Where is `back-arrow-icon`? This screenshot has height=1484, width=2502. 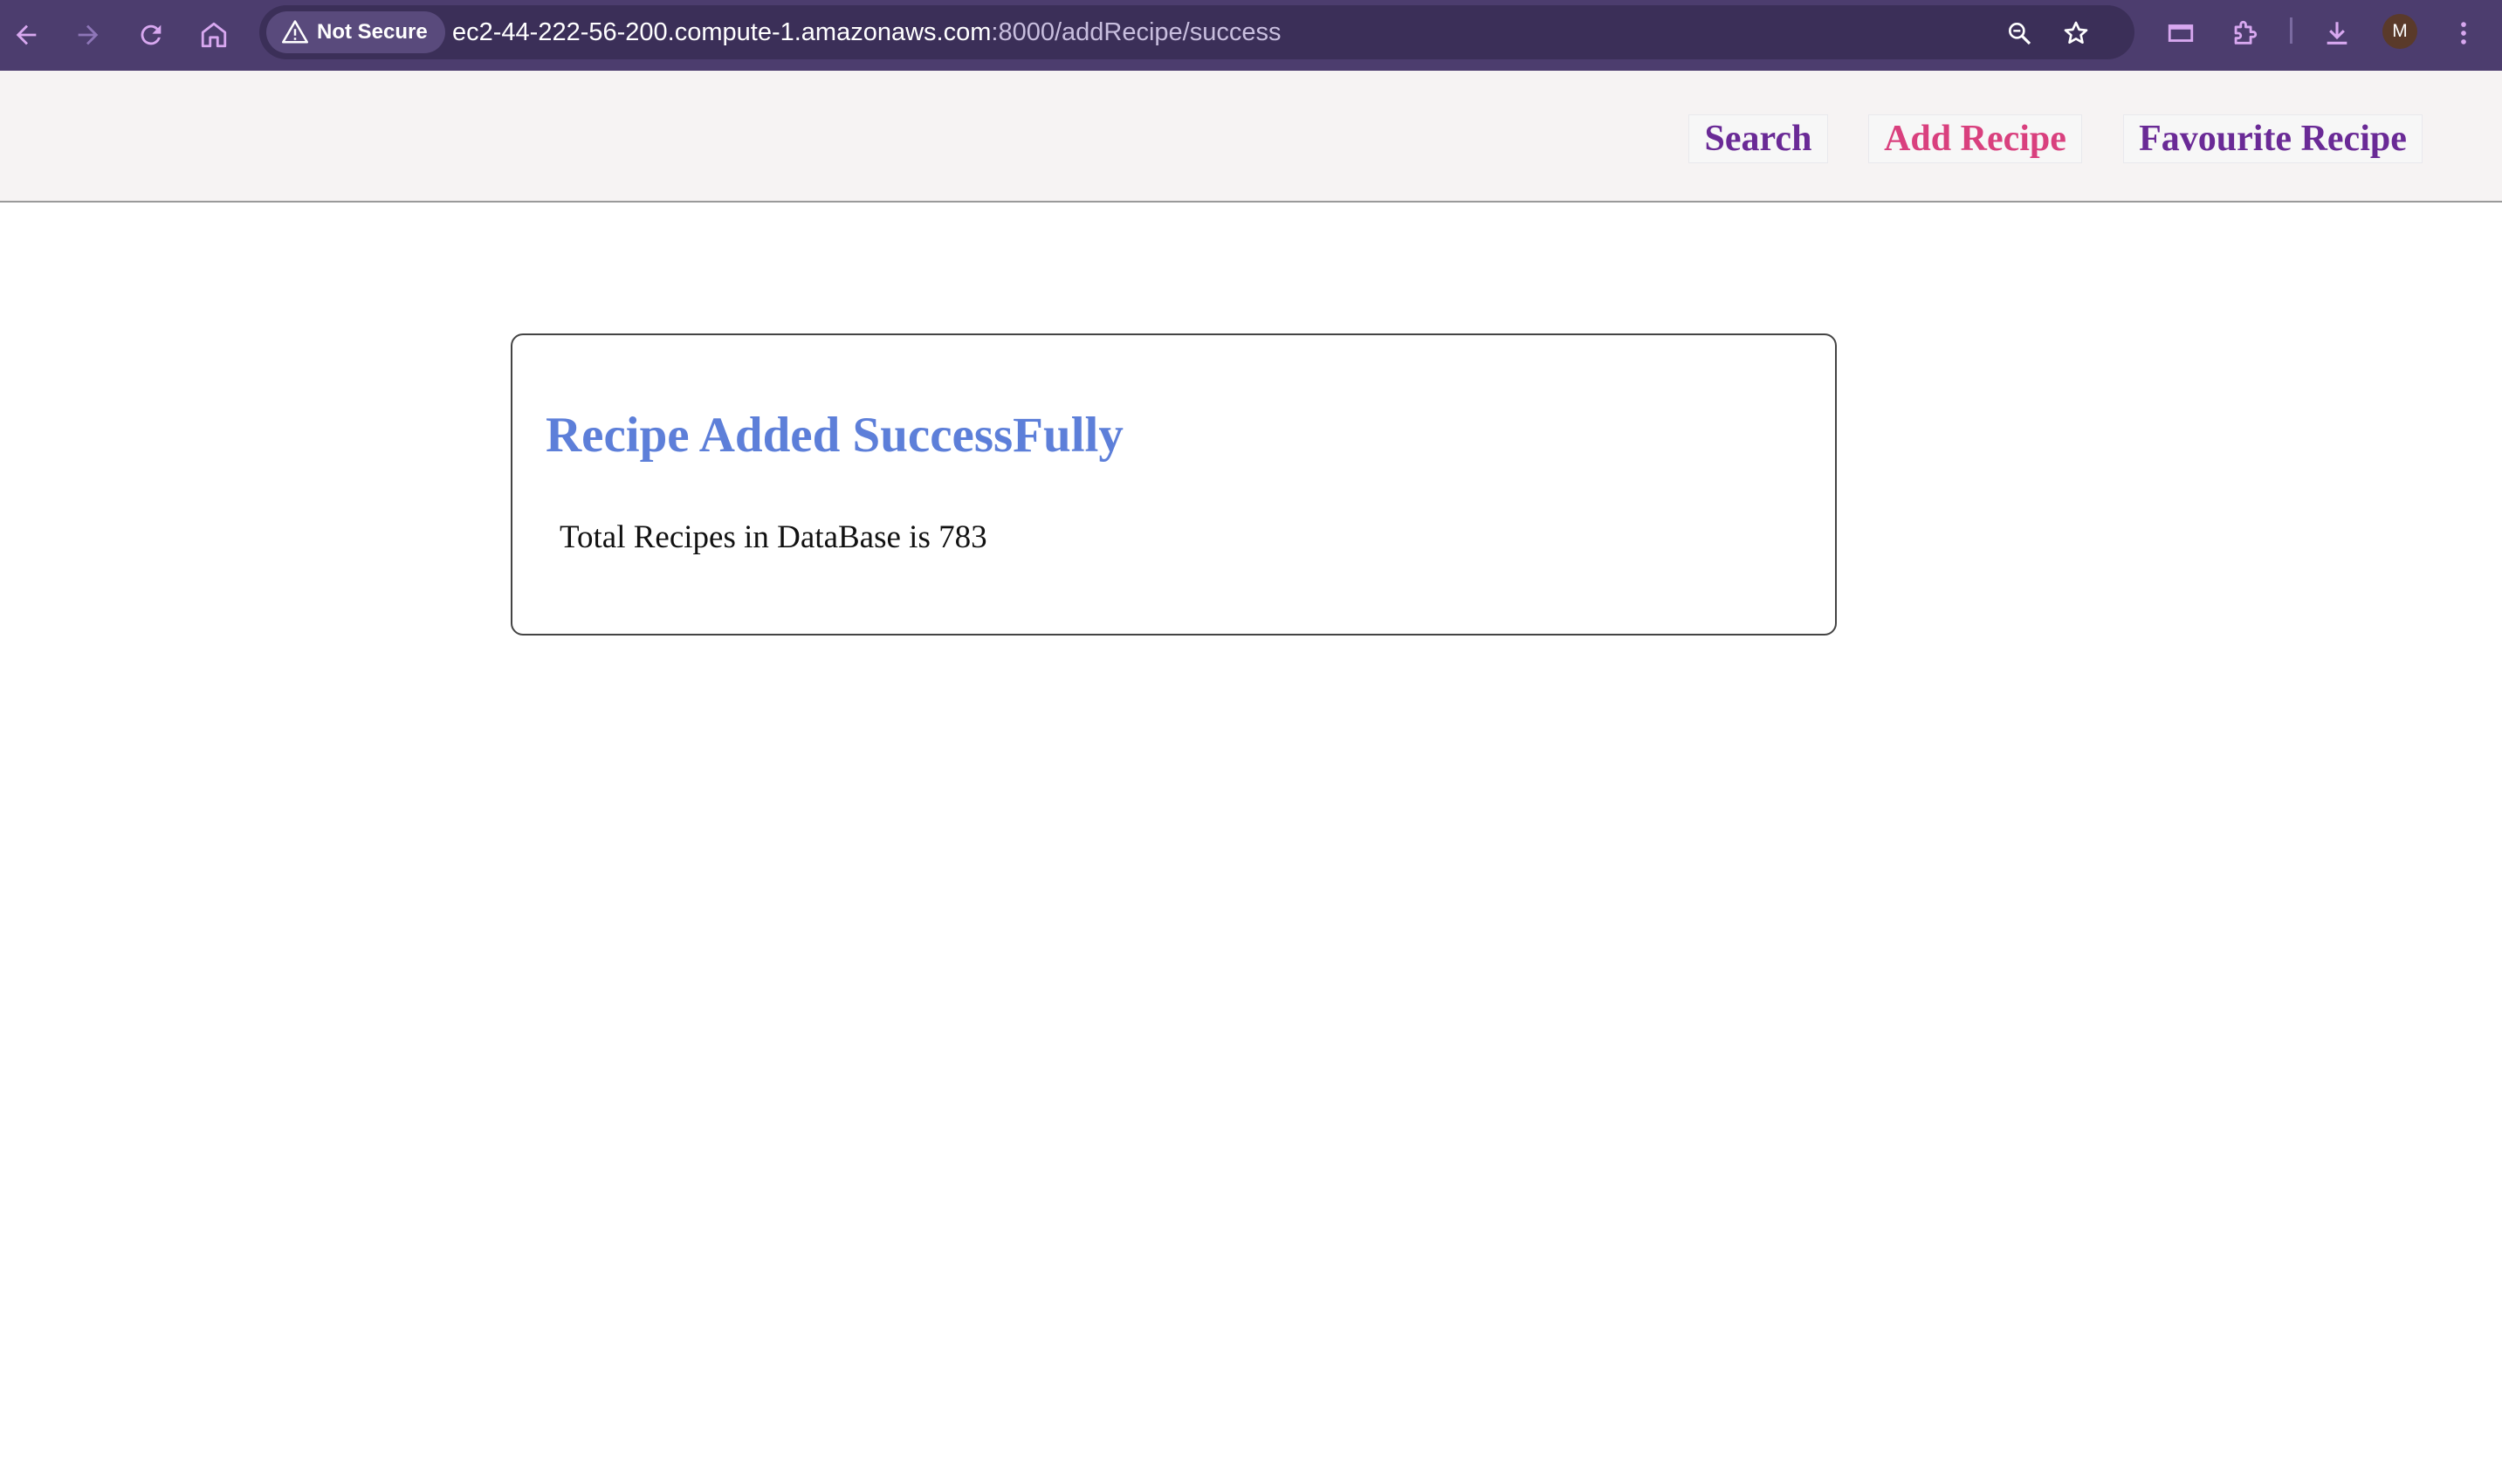
back-arrow-icon is located at coordinates (26, 34).